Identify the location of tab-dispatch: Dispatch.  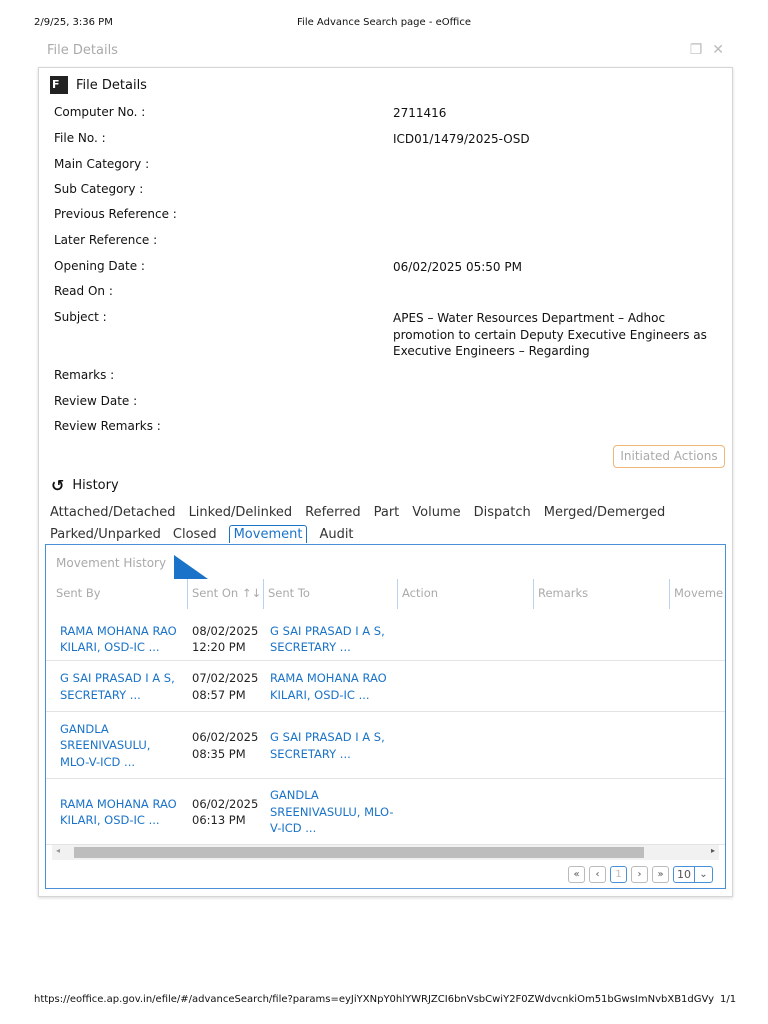
(502, 512).